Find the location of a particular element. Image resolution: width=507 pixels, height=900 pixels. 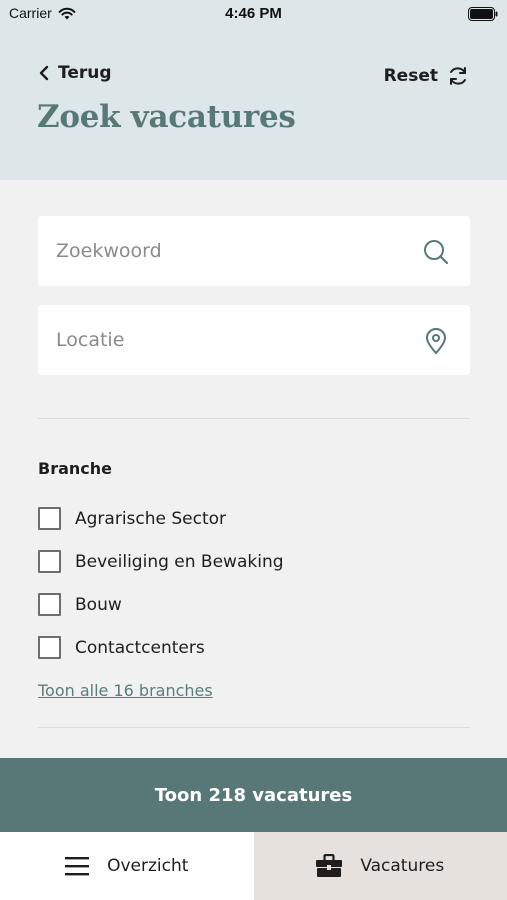

tab-bar: Overzicht Vacatures is located at coordinates (253, 866).